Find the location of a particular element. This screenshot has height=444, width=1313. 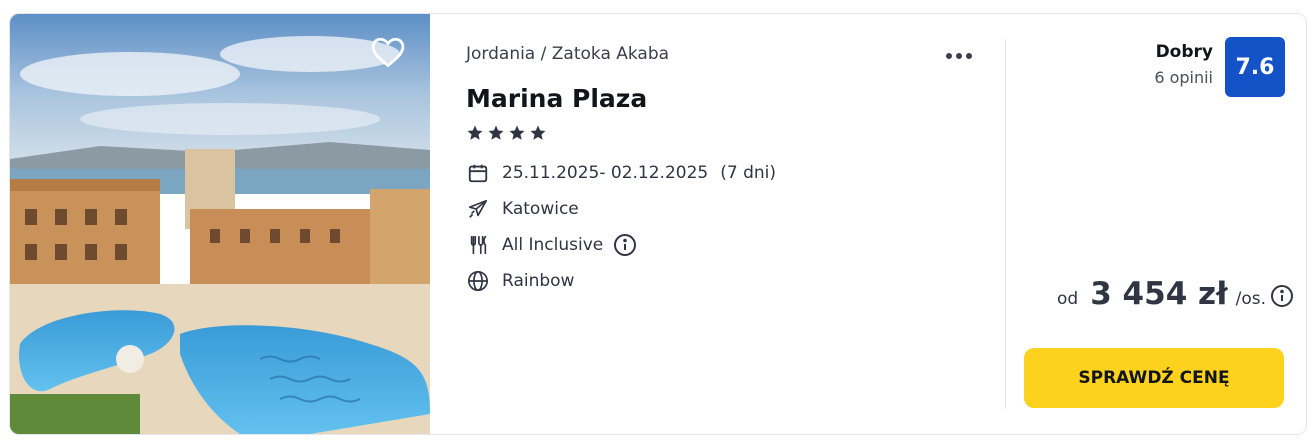

trip-dates: 25.11.2025- 02.12.2025 is located at coordinates (605, 173).